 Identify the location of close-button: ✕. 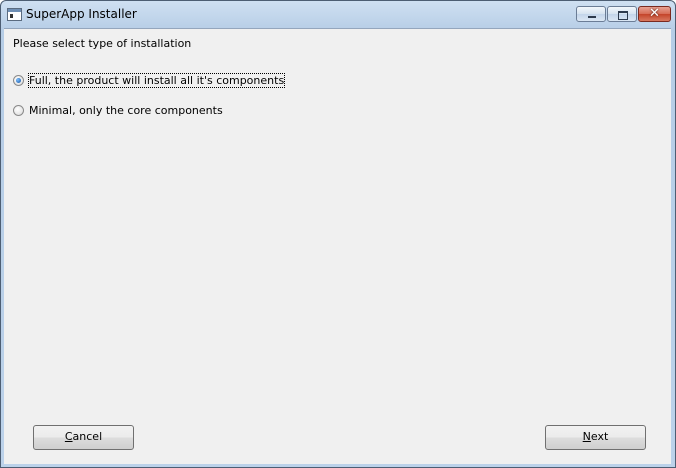
(654, 14).